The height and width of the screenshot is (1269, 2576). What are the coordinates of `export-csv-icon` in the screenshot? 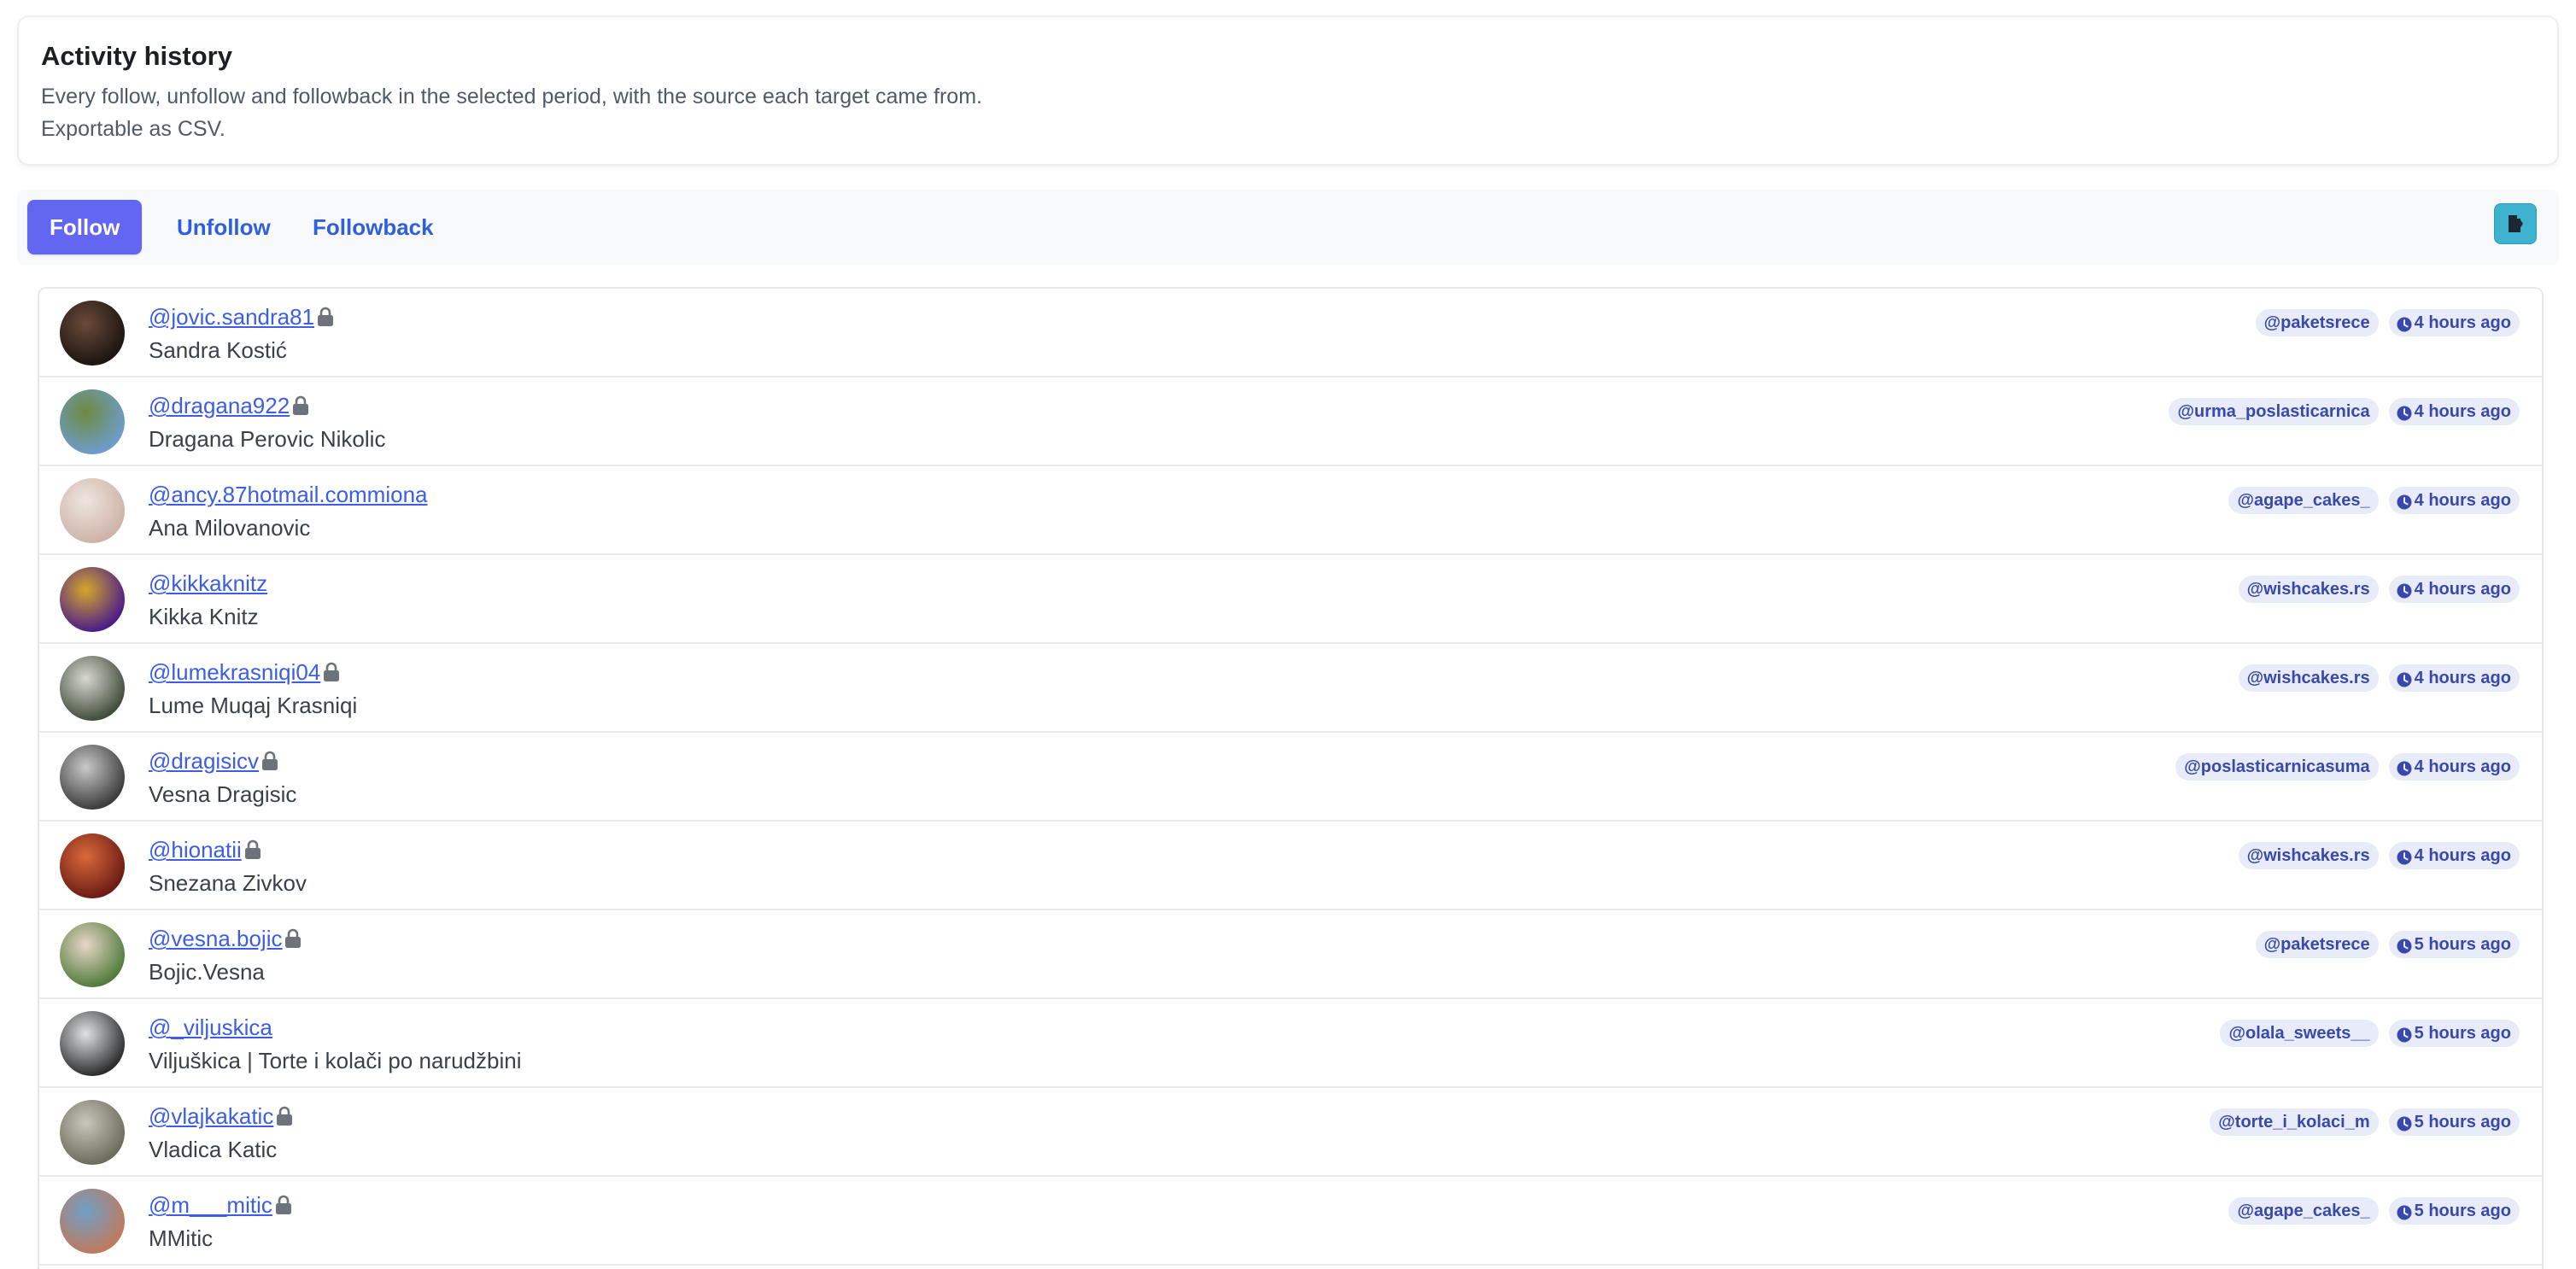 It's located at (2516, 223).